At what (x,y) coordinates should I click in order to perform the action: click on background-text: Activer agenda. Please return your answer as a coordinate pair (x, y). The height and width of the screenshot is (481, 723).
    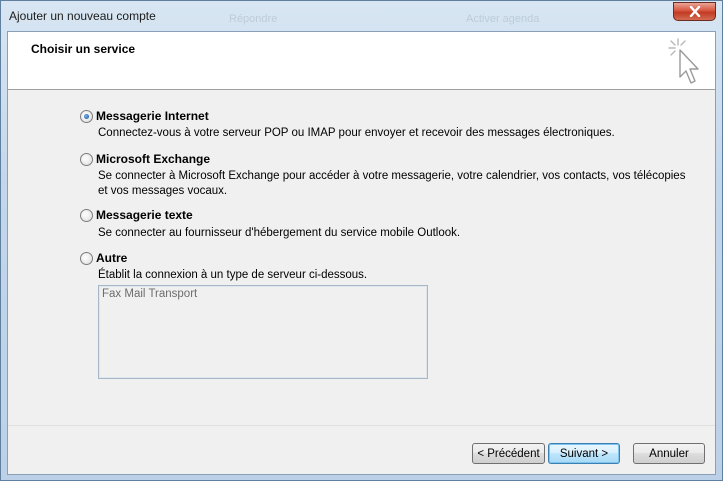
    Looking at the image, I should click on (503, 19).